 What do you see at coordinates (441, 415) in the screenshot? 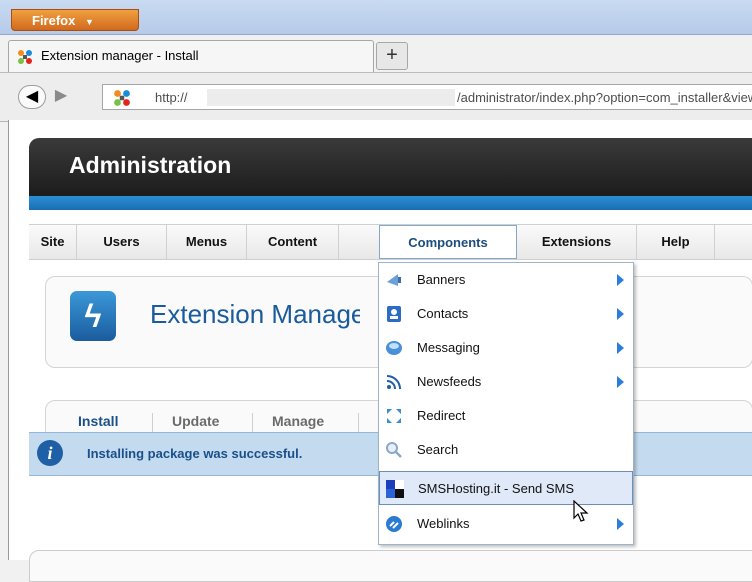
I see `dropdown-label: Redirect` at bounding box center [441, 415].